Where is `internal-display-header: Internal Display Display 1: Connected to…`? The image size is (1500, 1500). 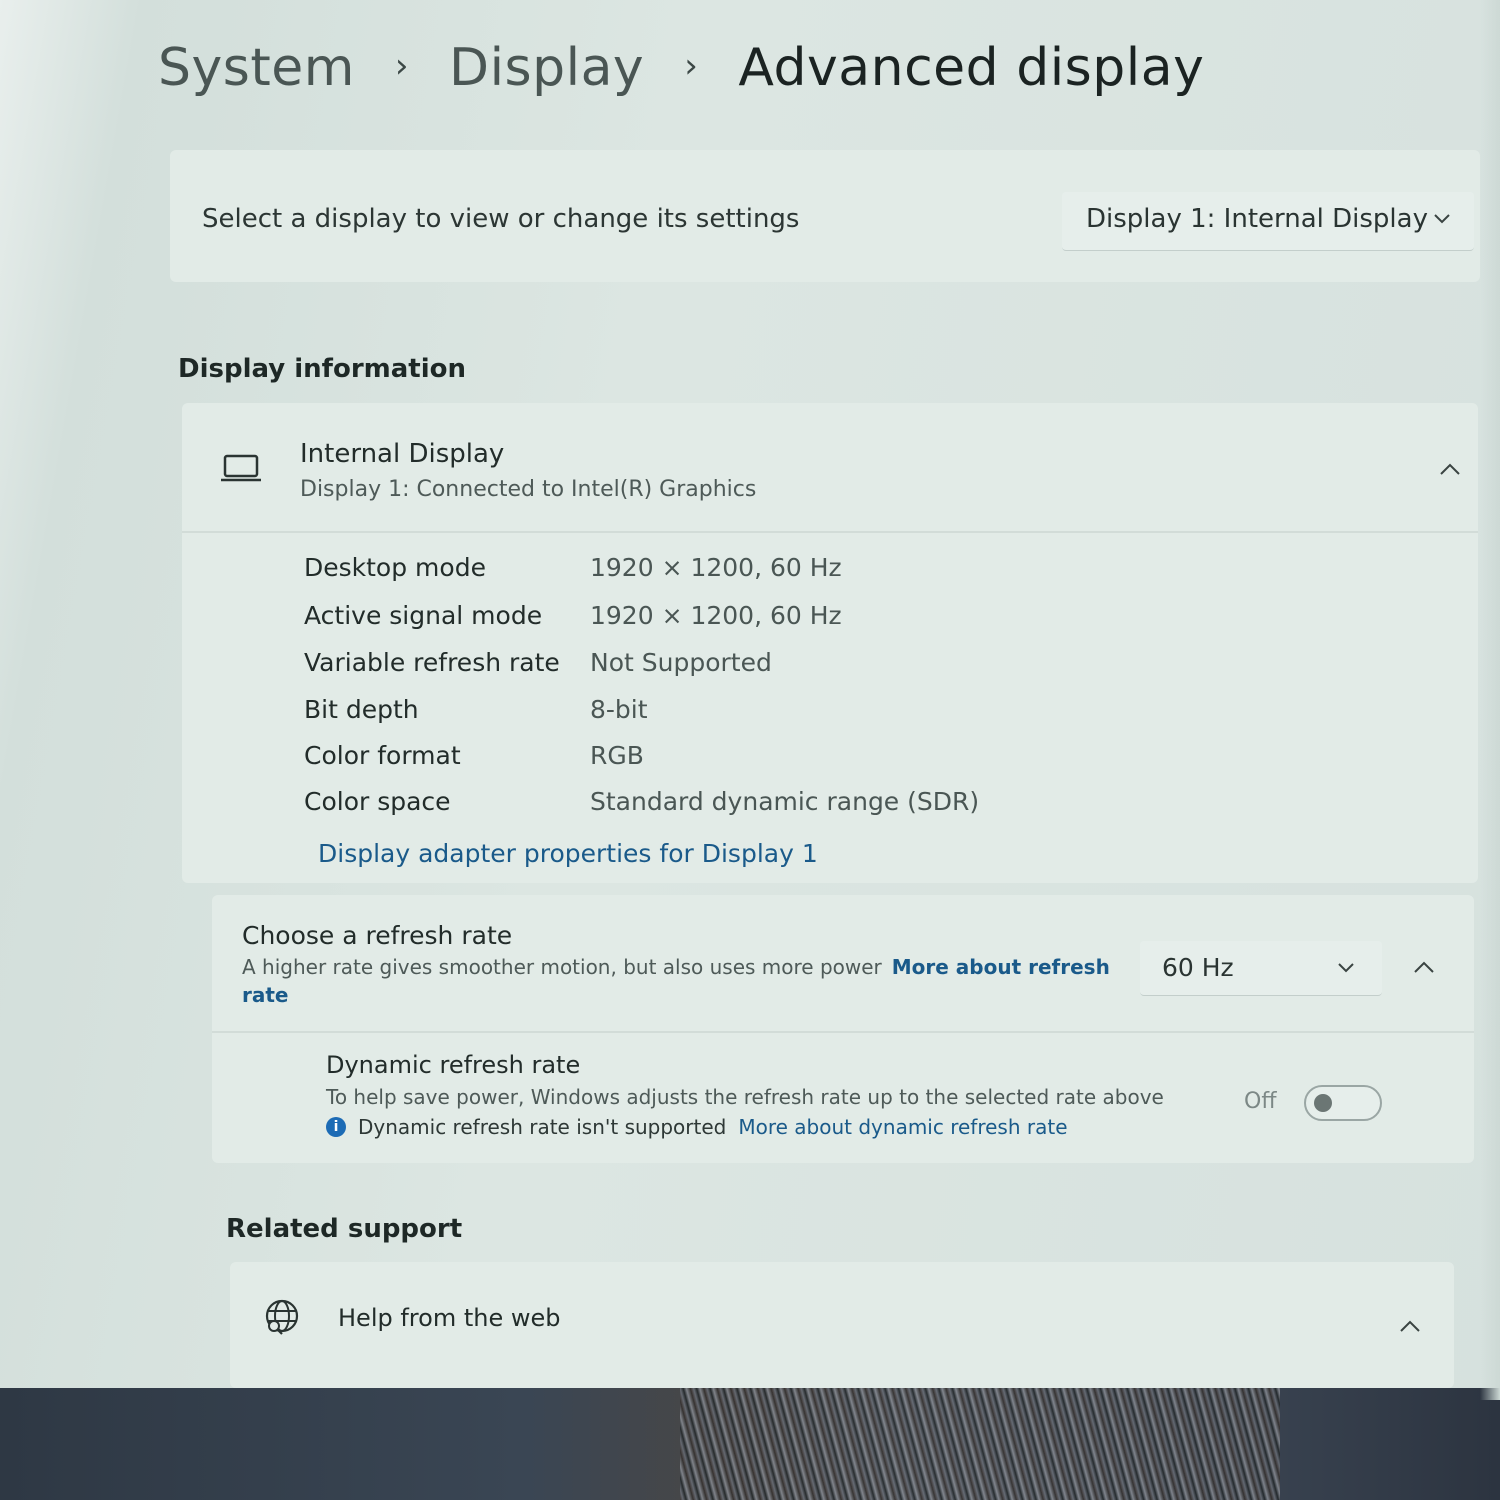 internal-display-header: Internal Display Display 1: Connected to… is located at coordinates (830, 468).